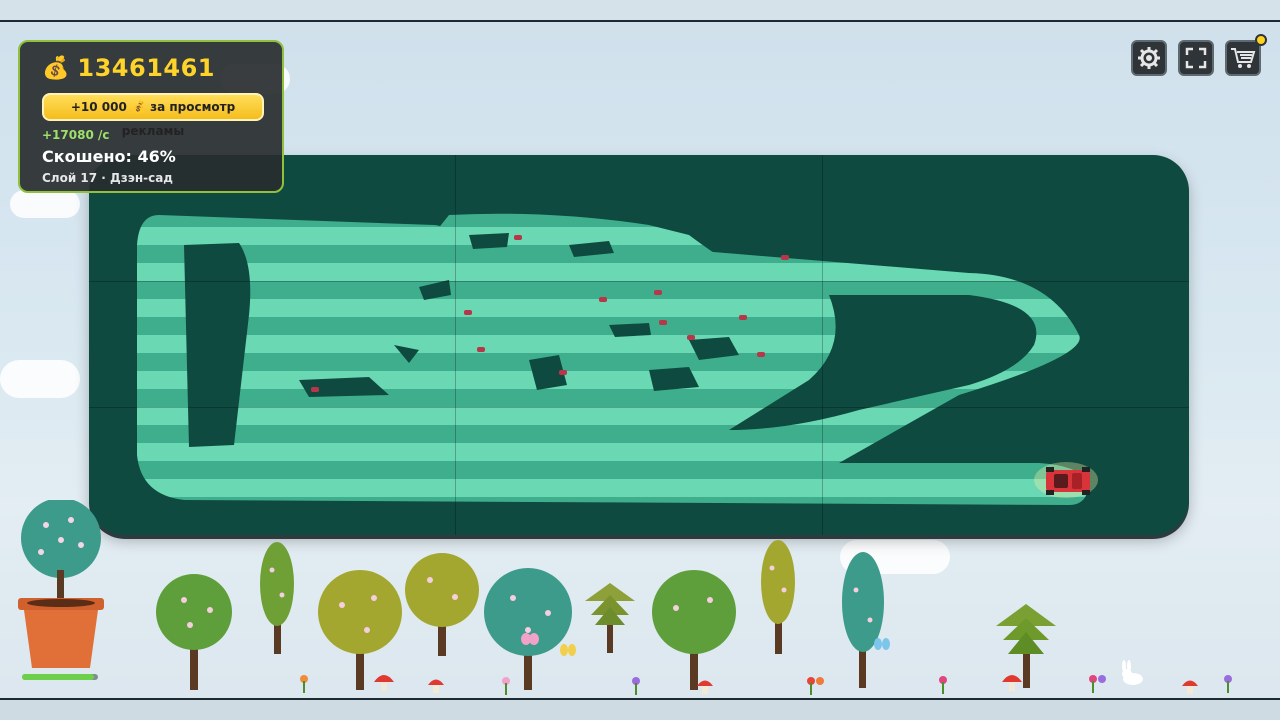  I want to click on bunny, so click(1132, 672).